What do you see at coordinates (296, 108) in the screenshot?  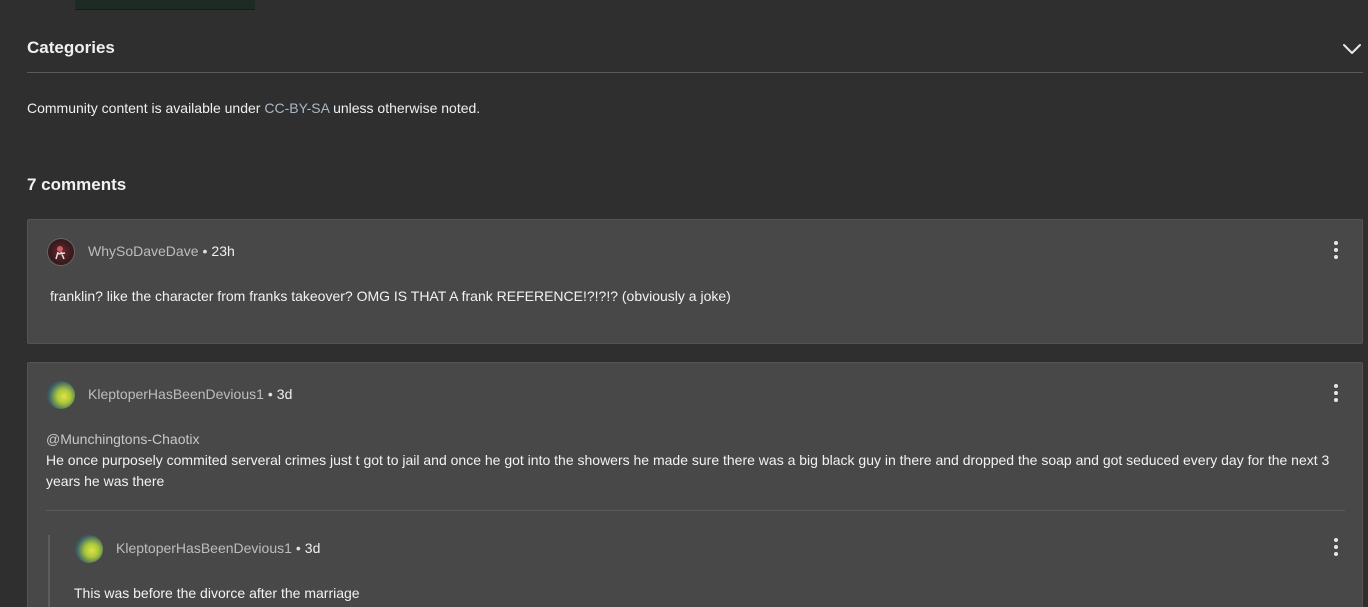 I see `license-link: CC-BY-SA` at bounding box center [296, 108].